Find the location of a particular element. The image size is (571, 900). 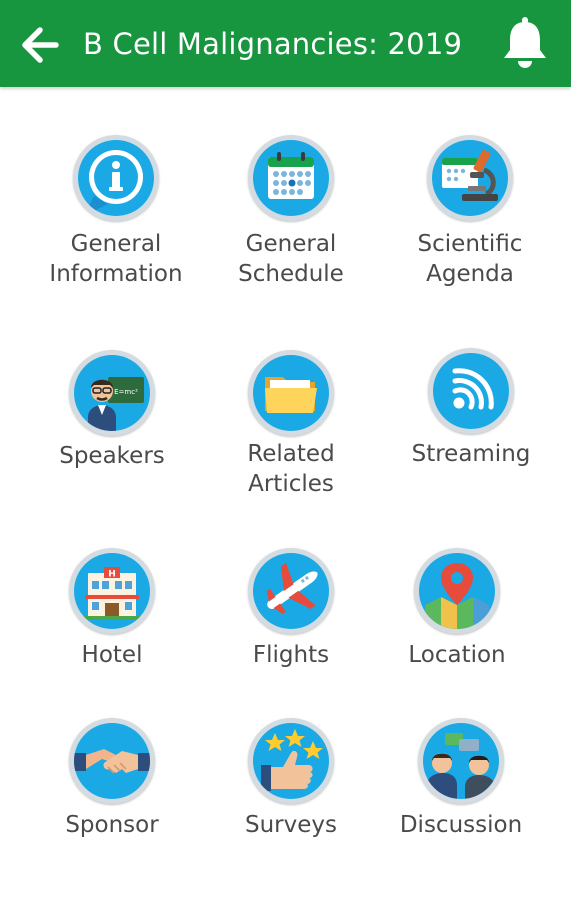

folder-icon is located at coordinates (291, 395).